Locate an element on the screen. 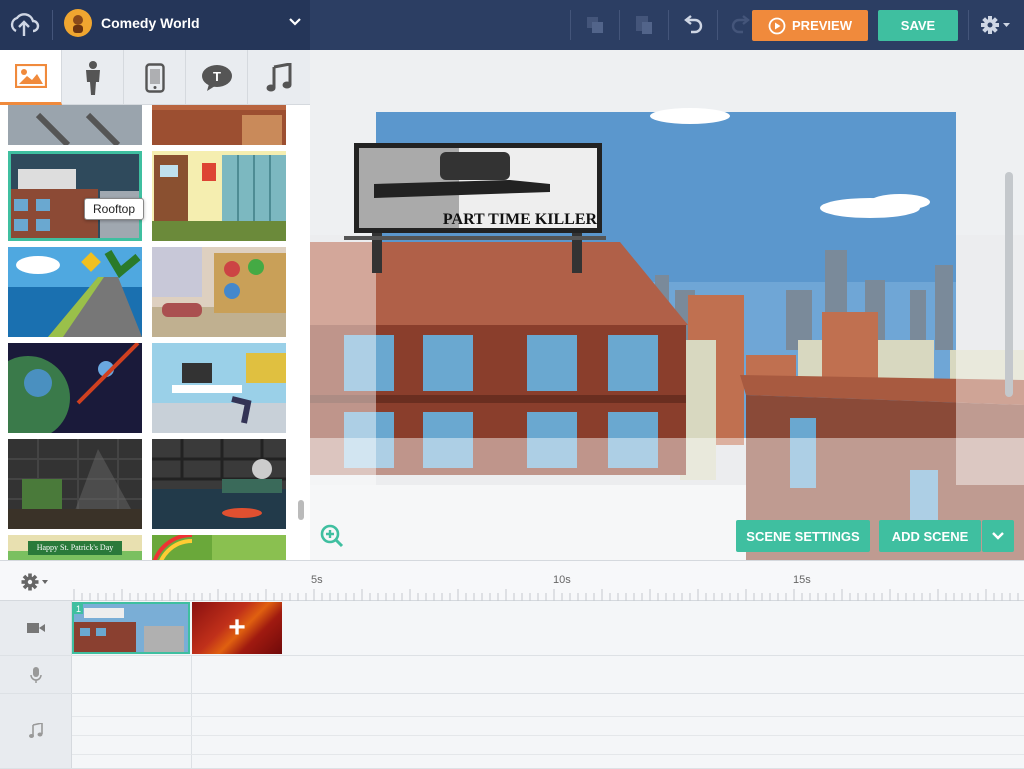 This screenshot has width=1024, height=769. library-scrollbar is located at coordinates (301, 510).